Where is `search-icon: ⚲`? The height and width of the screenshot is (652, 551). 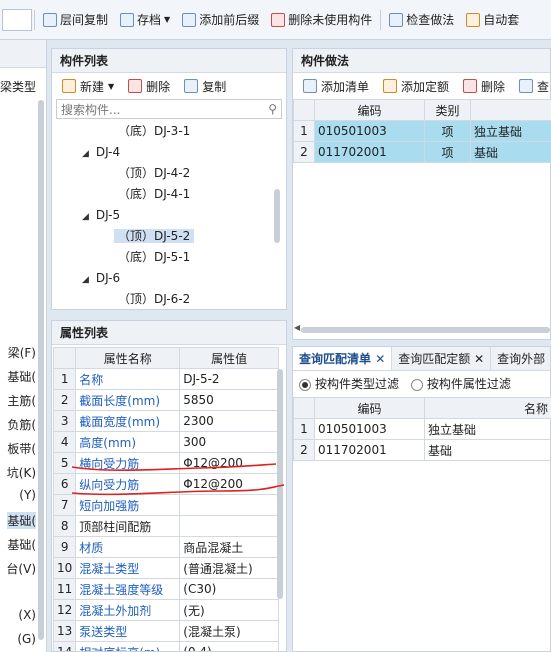
search-icon: ⚲ is located at coordinates (272, 109).